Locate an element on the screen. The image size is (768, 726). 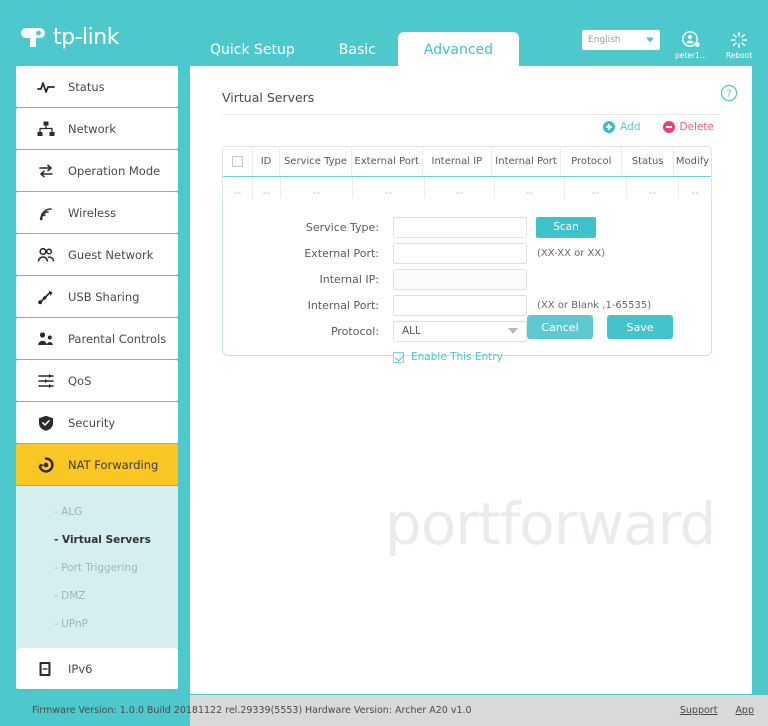
service-type-input is located at coordinates (460, 227).